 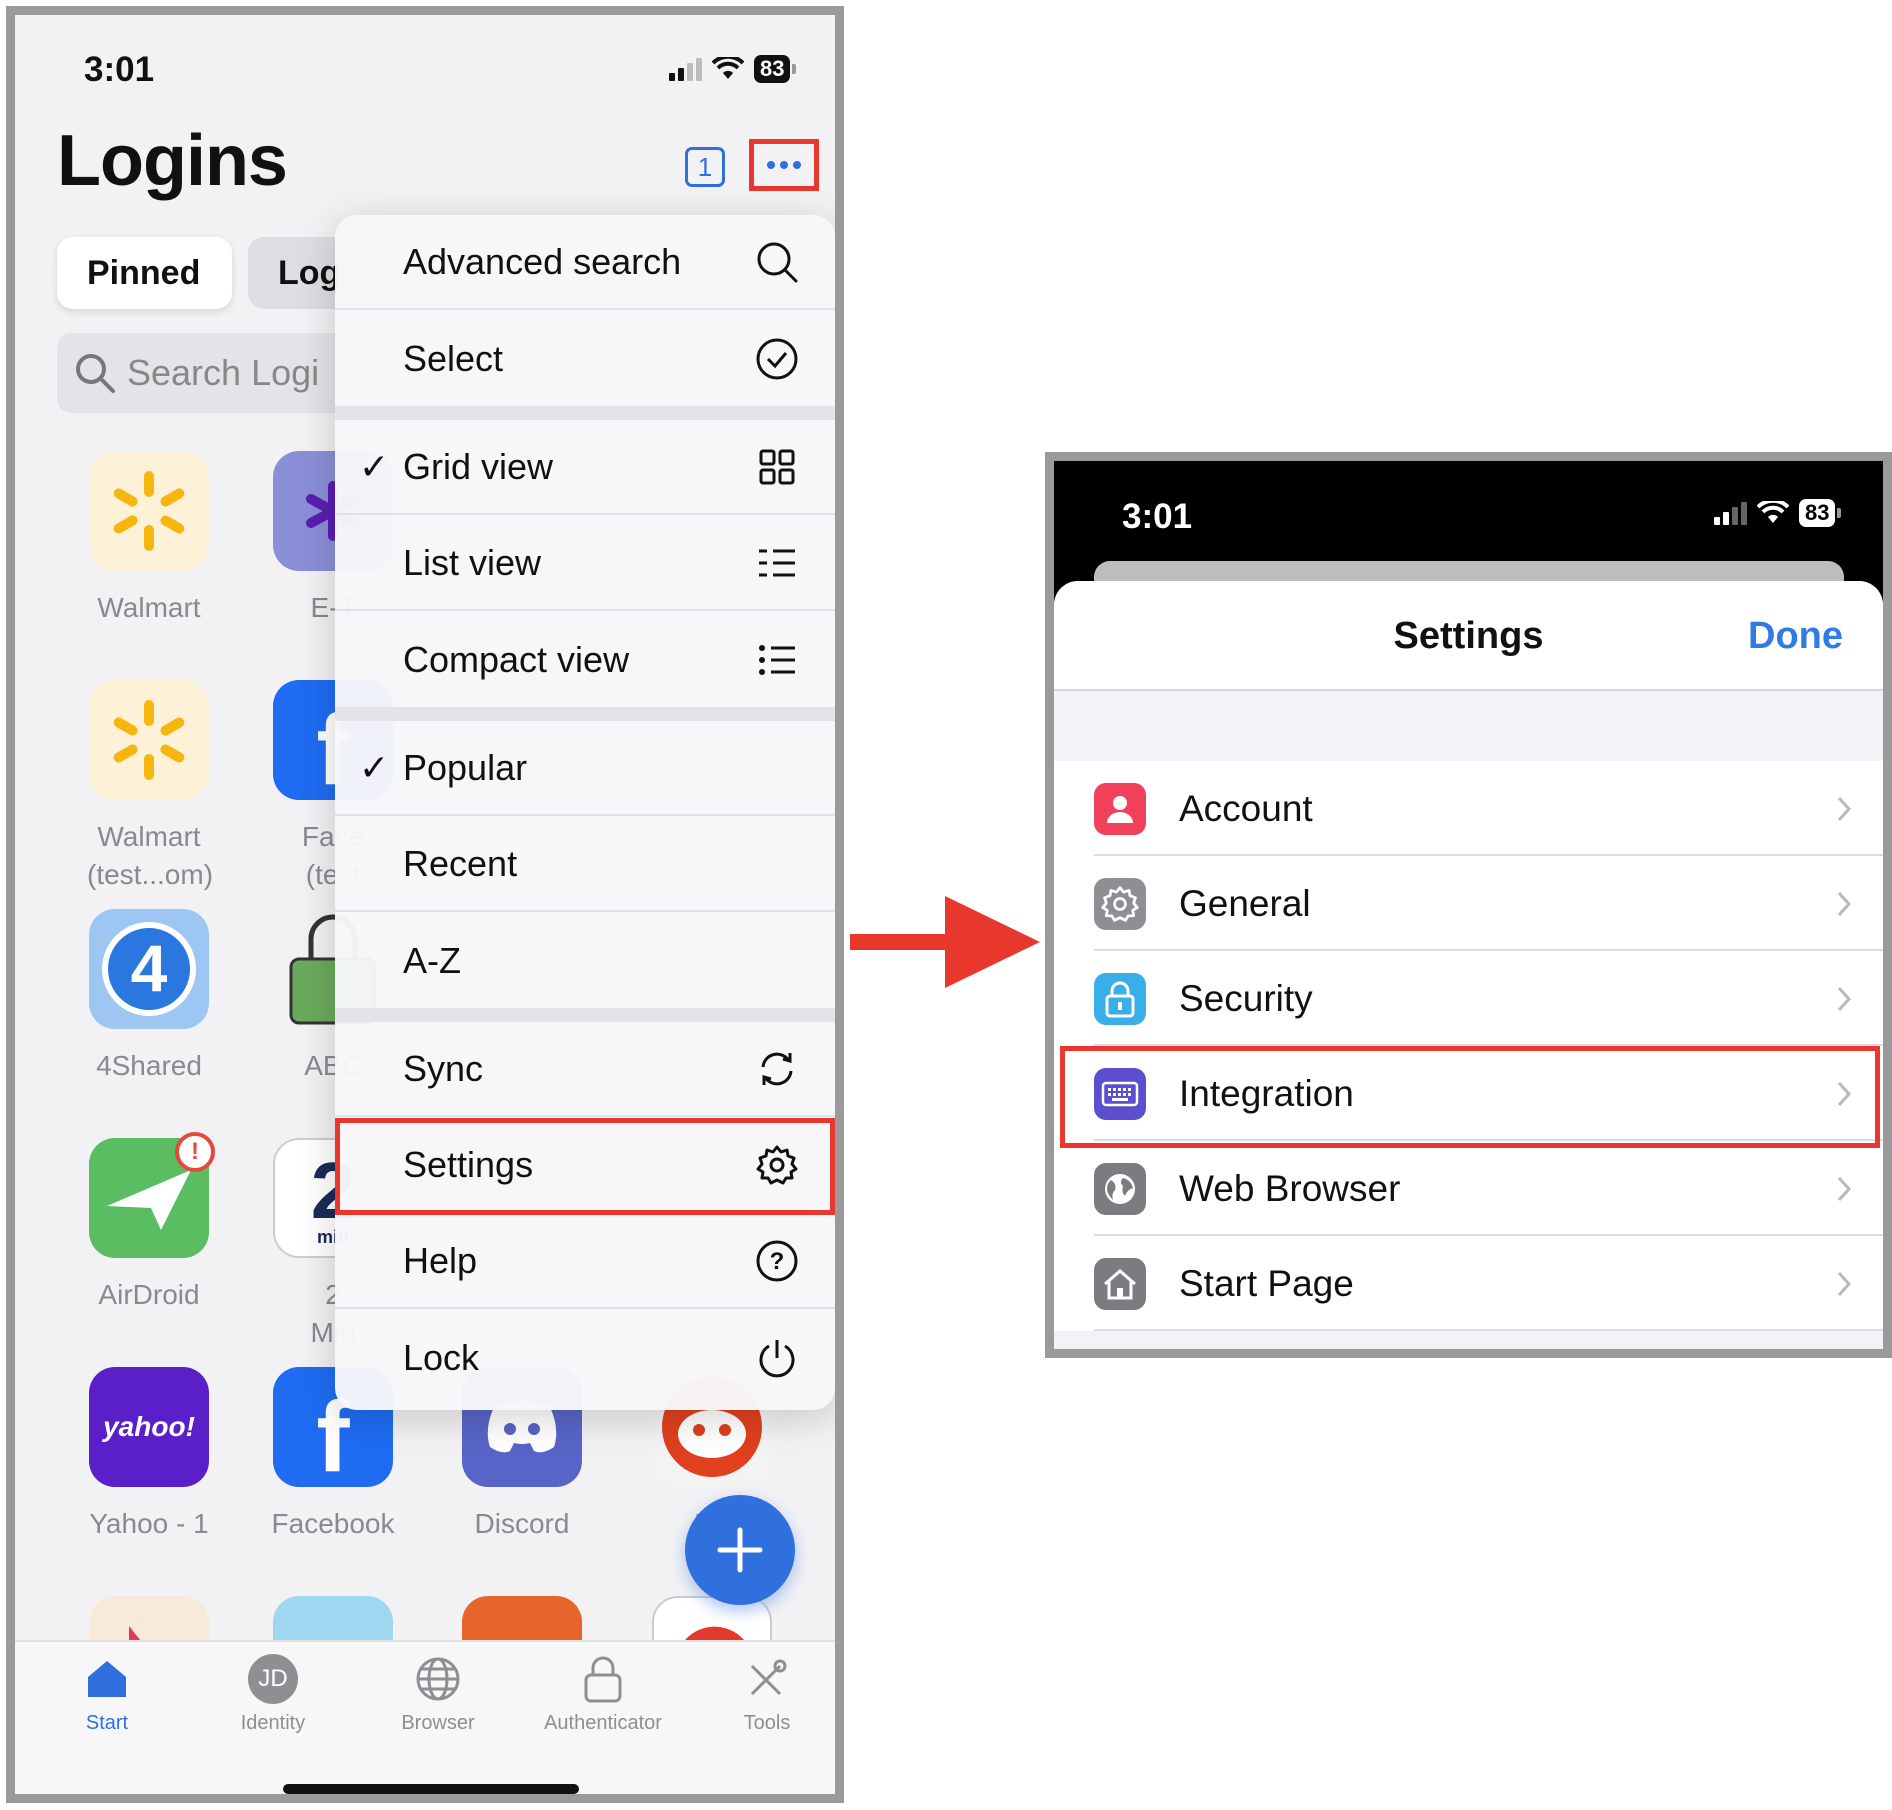 What do you see at coordinates (149, 1523) in the screenshot?
I see `app-label: Yahoo - 1` at bounding box center [149, 1523].